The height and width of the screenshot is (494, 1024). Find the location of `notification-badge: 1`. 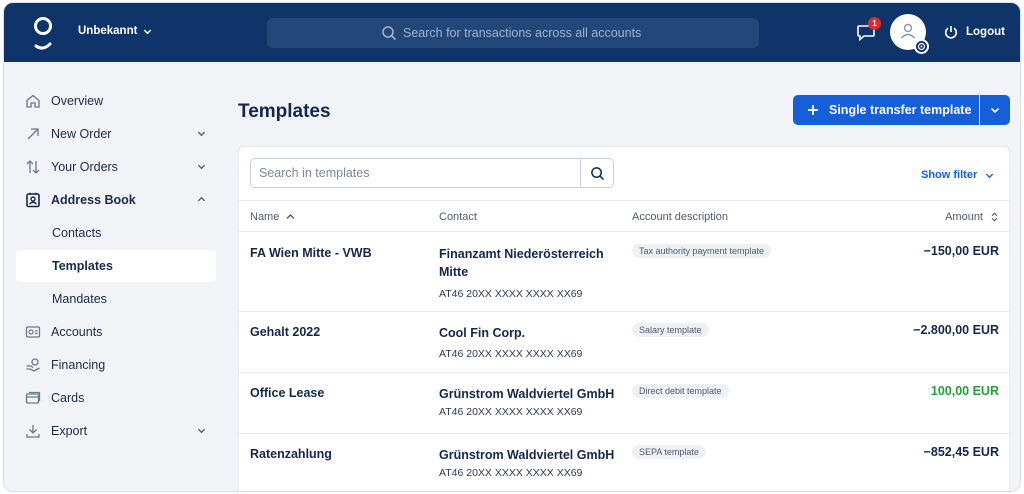

notification-badge: 1 is located at coordinates (874, 23).